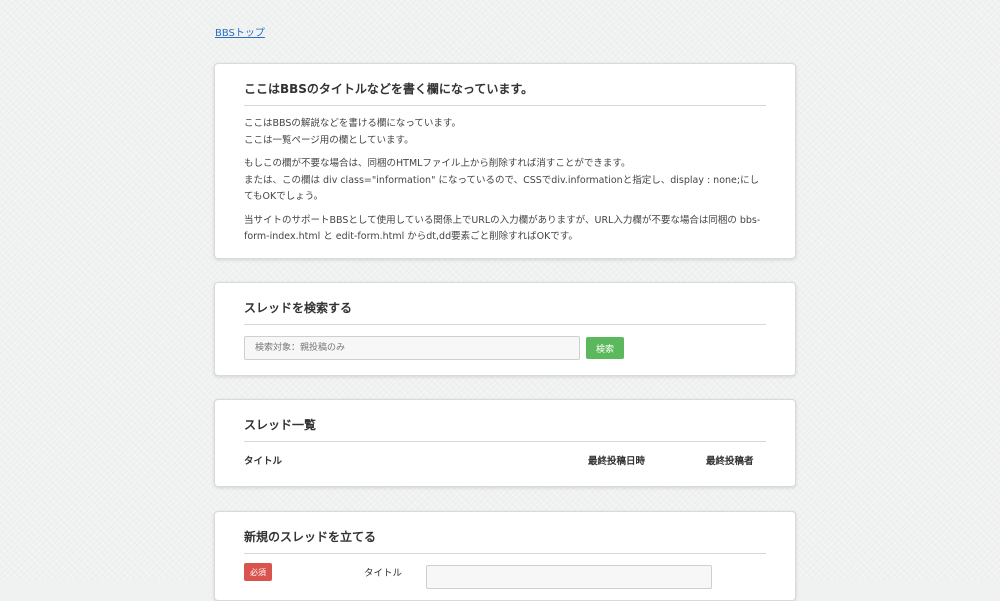  Describe the element at coordinates (329, 140) in the screenshot. I see `info-text-line: ここは一覧ページ用の欄としています。` at that location.